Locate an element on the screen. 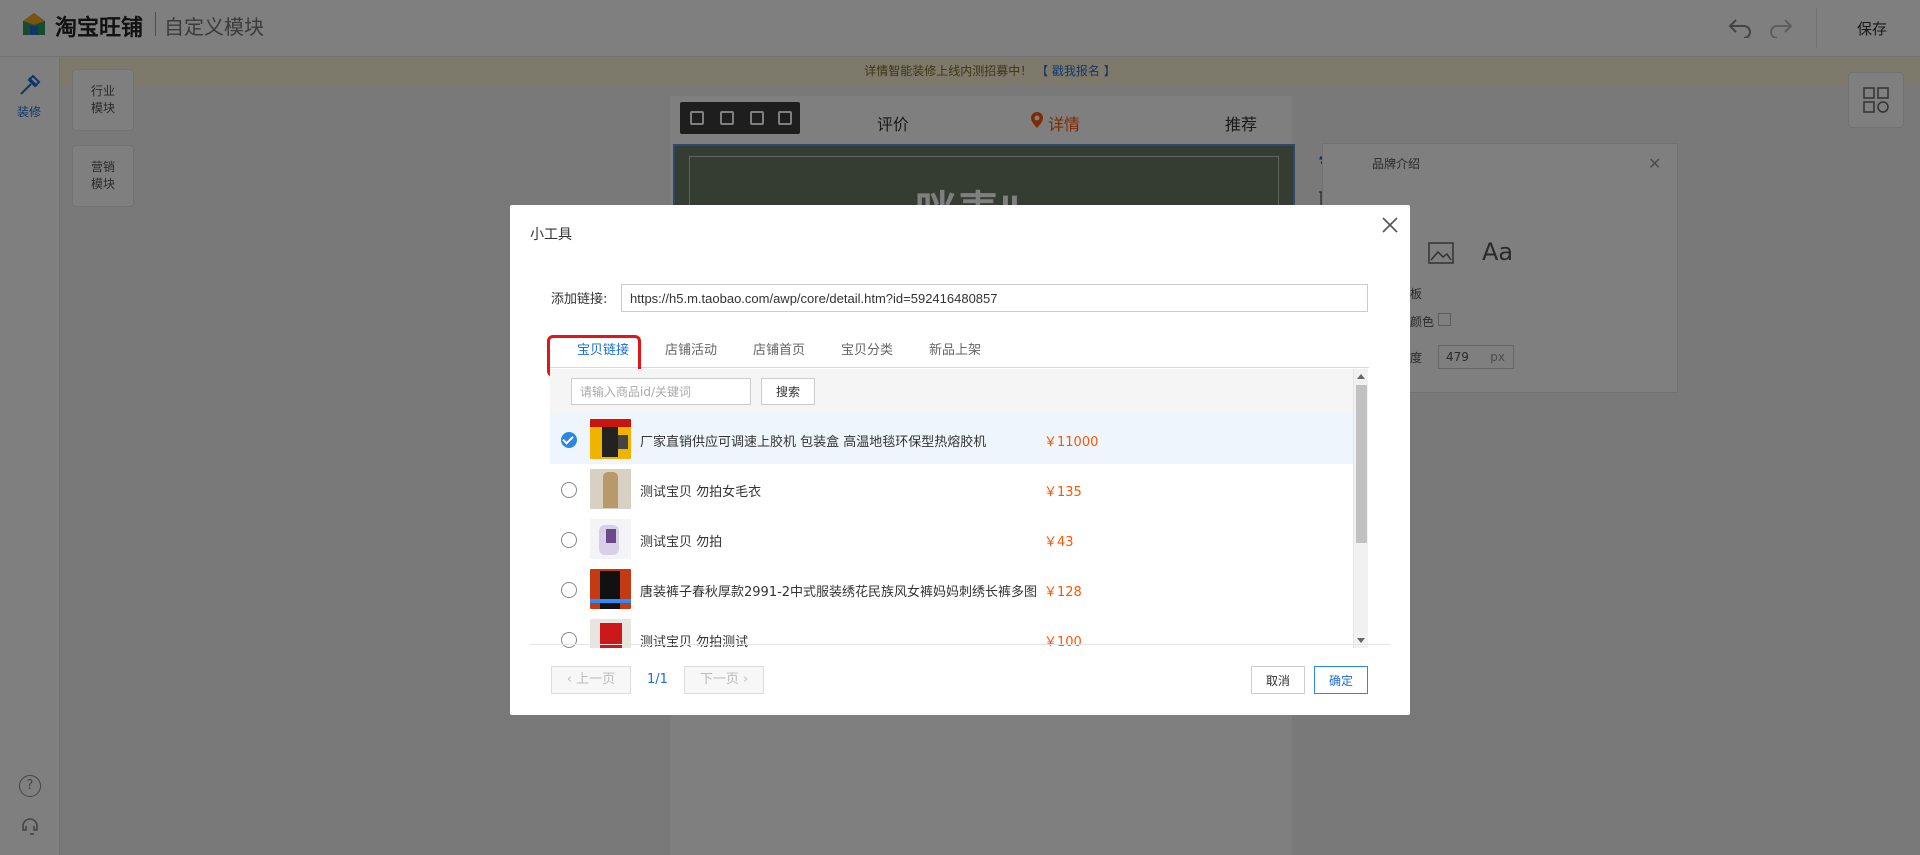  search-input is located at coordinates (661, 391).